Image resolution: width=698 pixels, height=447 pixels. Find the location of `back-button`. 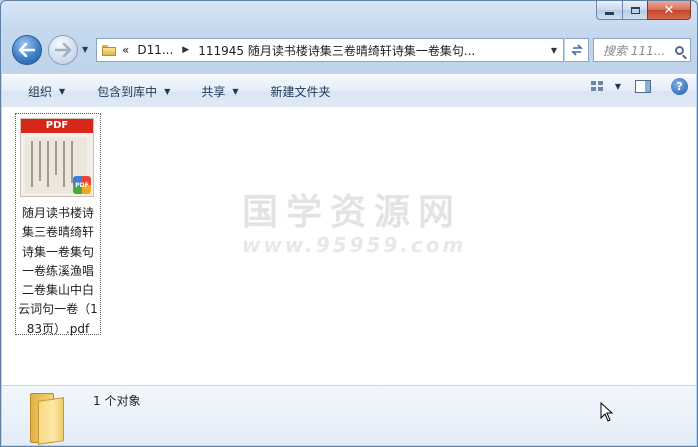

back-button is located at coordinates (27, 50).